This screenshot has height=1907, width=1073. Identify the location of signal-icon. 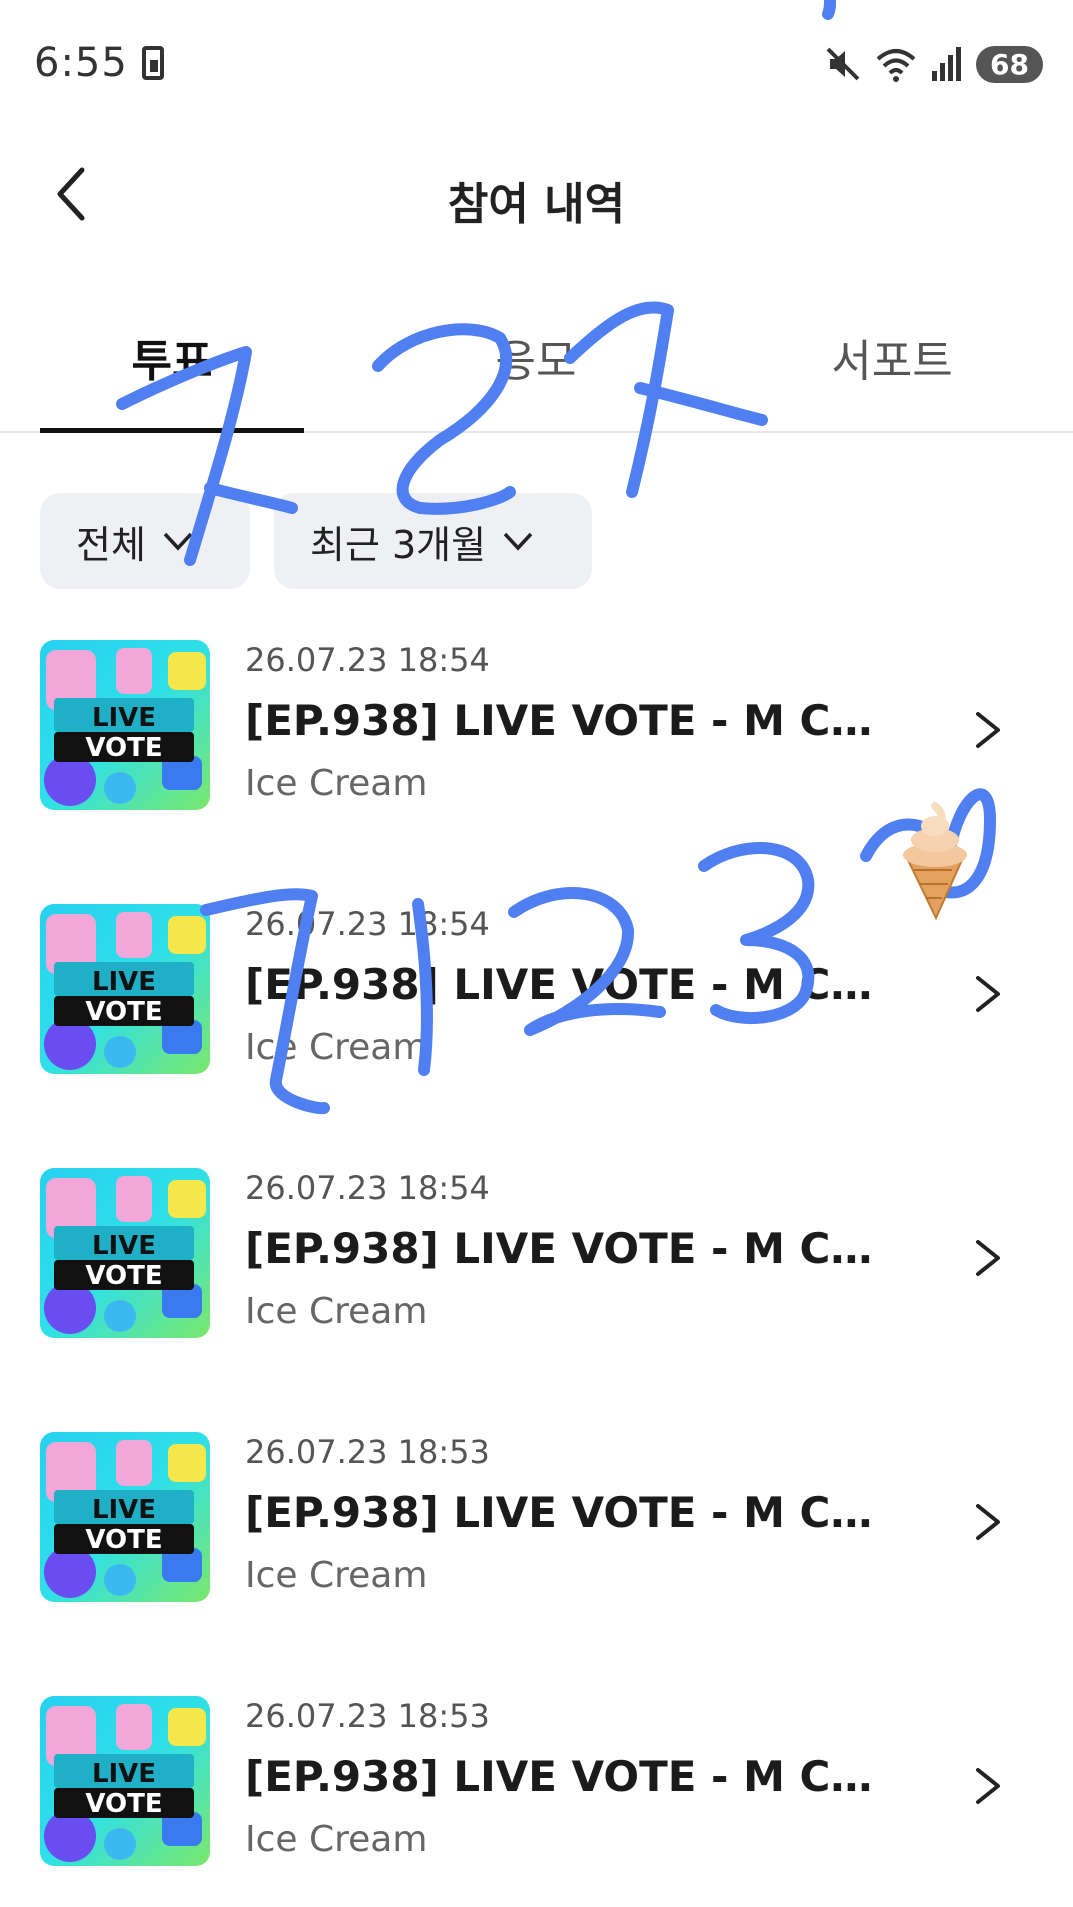
(947, 64).